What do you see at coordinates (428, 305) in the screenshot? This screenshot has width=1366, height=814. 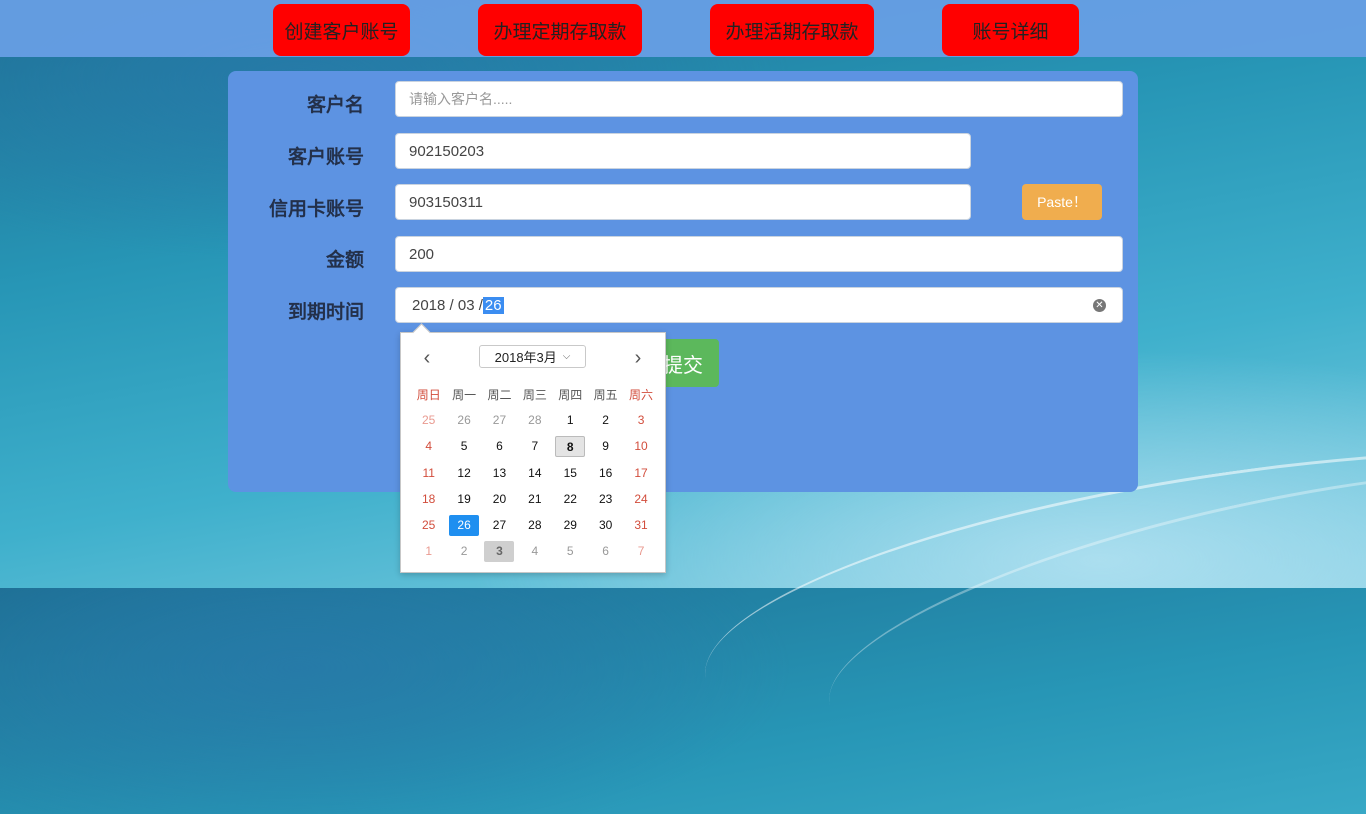 I see `expiry-year: 2018` at bounding box center [428, 305].